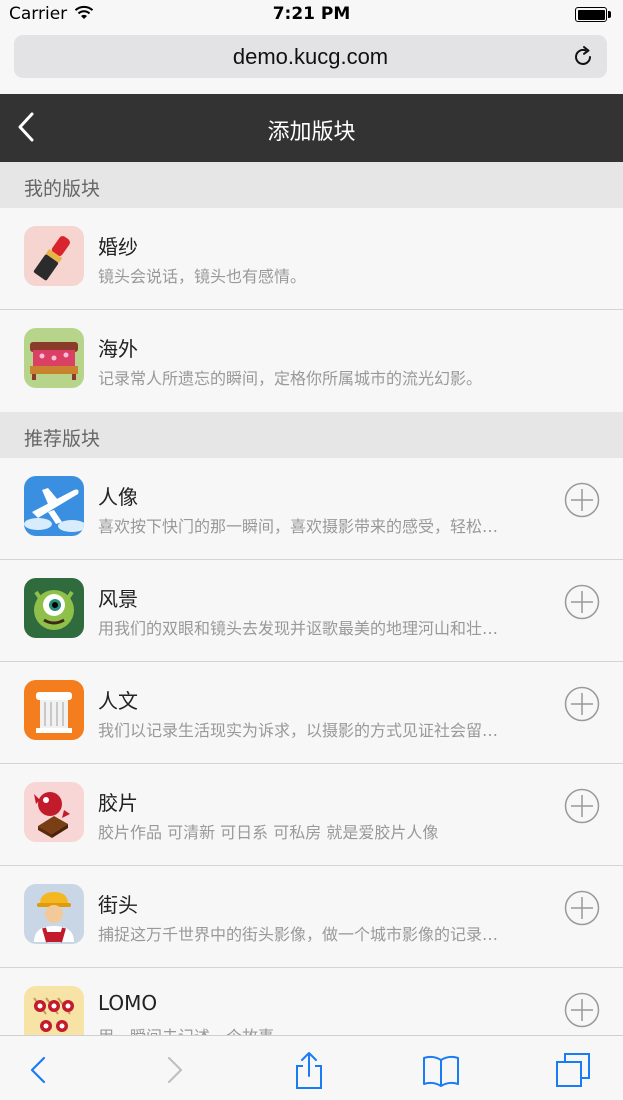 This screenshot has height=1100, width=623. I want to click on item-desc: 镜头会说话，镜头也有感情。, so click(202, 276).